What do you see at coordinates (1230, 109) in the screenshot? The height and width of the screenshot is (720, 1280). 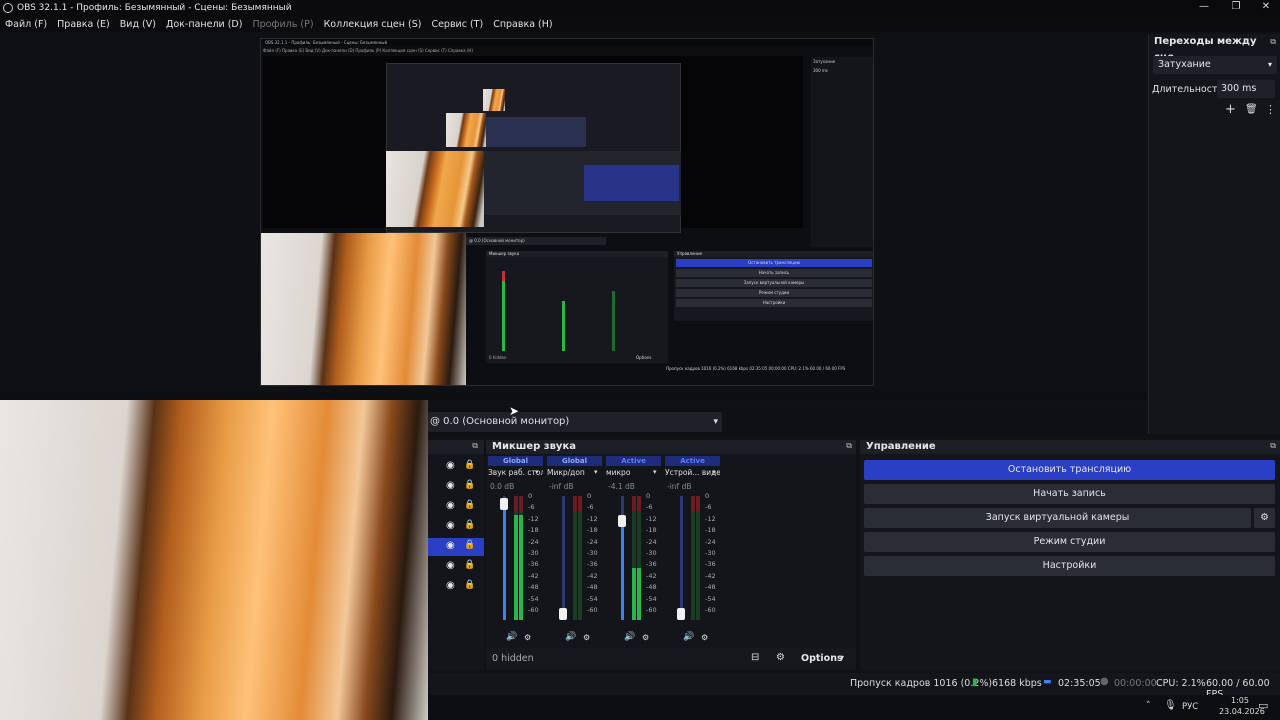 I see `add-transition-icon: +` at bounding box center [1230, 109].